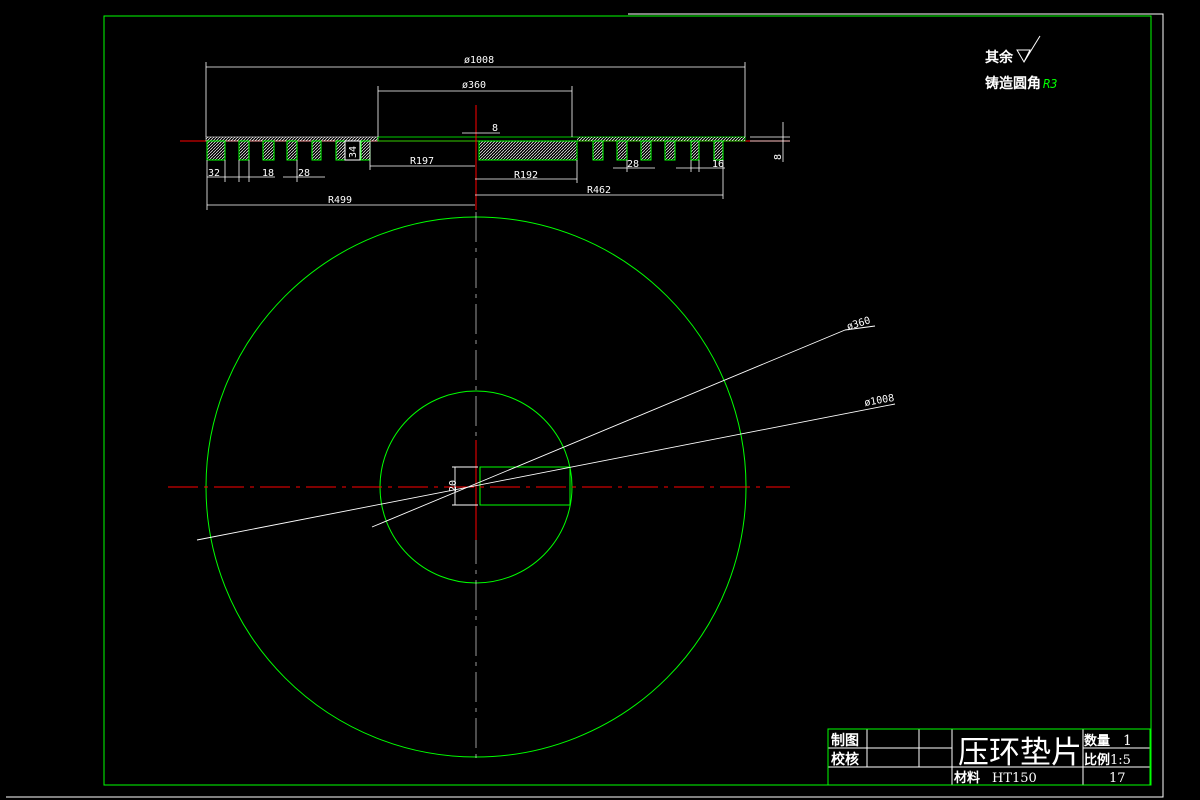 The height and width of the screenshot is (800, 1200). Describe the element at coordinates (845, 759) in the screenshot. I see `checked-label: 校核` at that location.